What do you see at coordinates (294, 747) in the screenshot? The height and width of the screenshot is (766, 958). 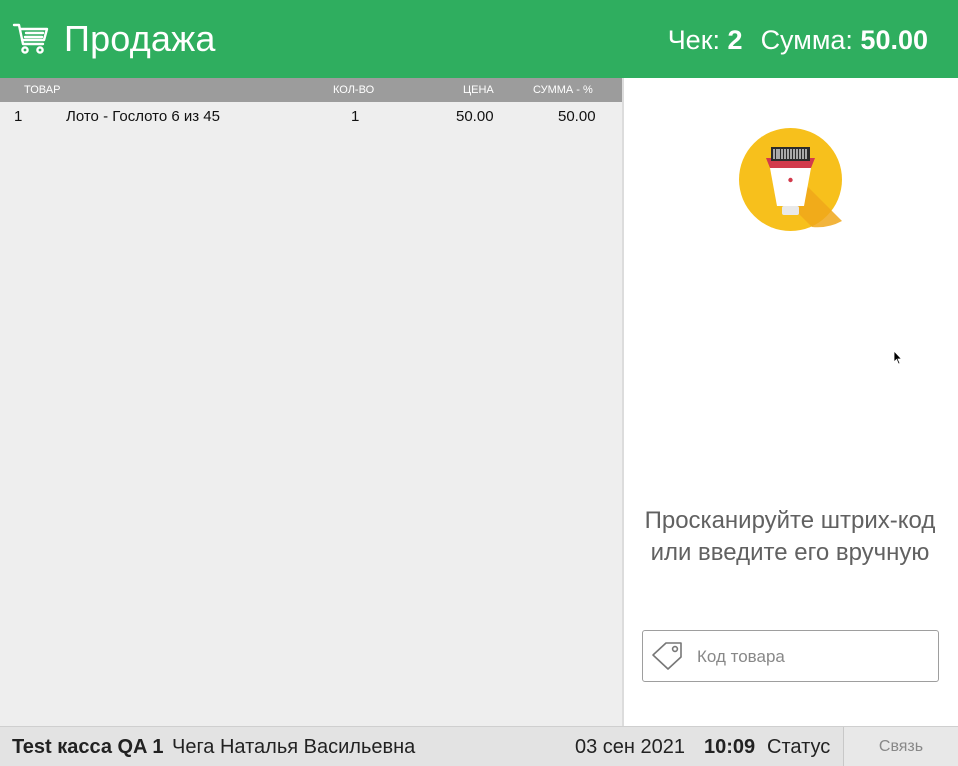 I see `cashier-name: Чега Наталья Васильевна` at bounding box center [294, 747].